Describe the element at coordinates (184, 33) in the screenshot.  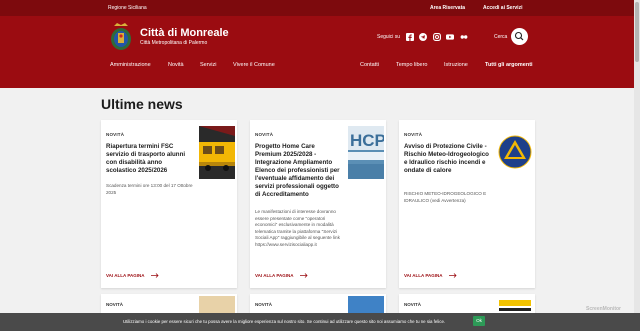
I see `site-title: Città di Monreale` at that location.